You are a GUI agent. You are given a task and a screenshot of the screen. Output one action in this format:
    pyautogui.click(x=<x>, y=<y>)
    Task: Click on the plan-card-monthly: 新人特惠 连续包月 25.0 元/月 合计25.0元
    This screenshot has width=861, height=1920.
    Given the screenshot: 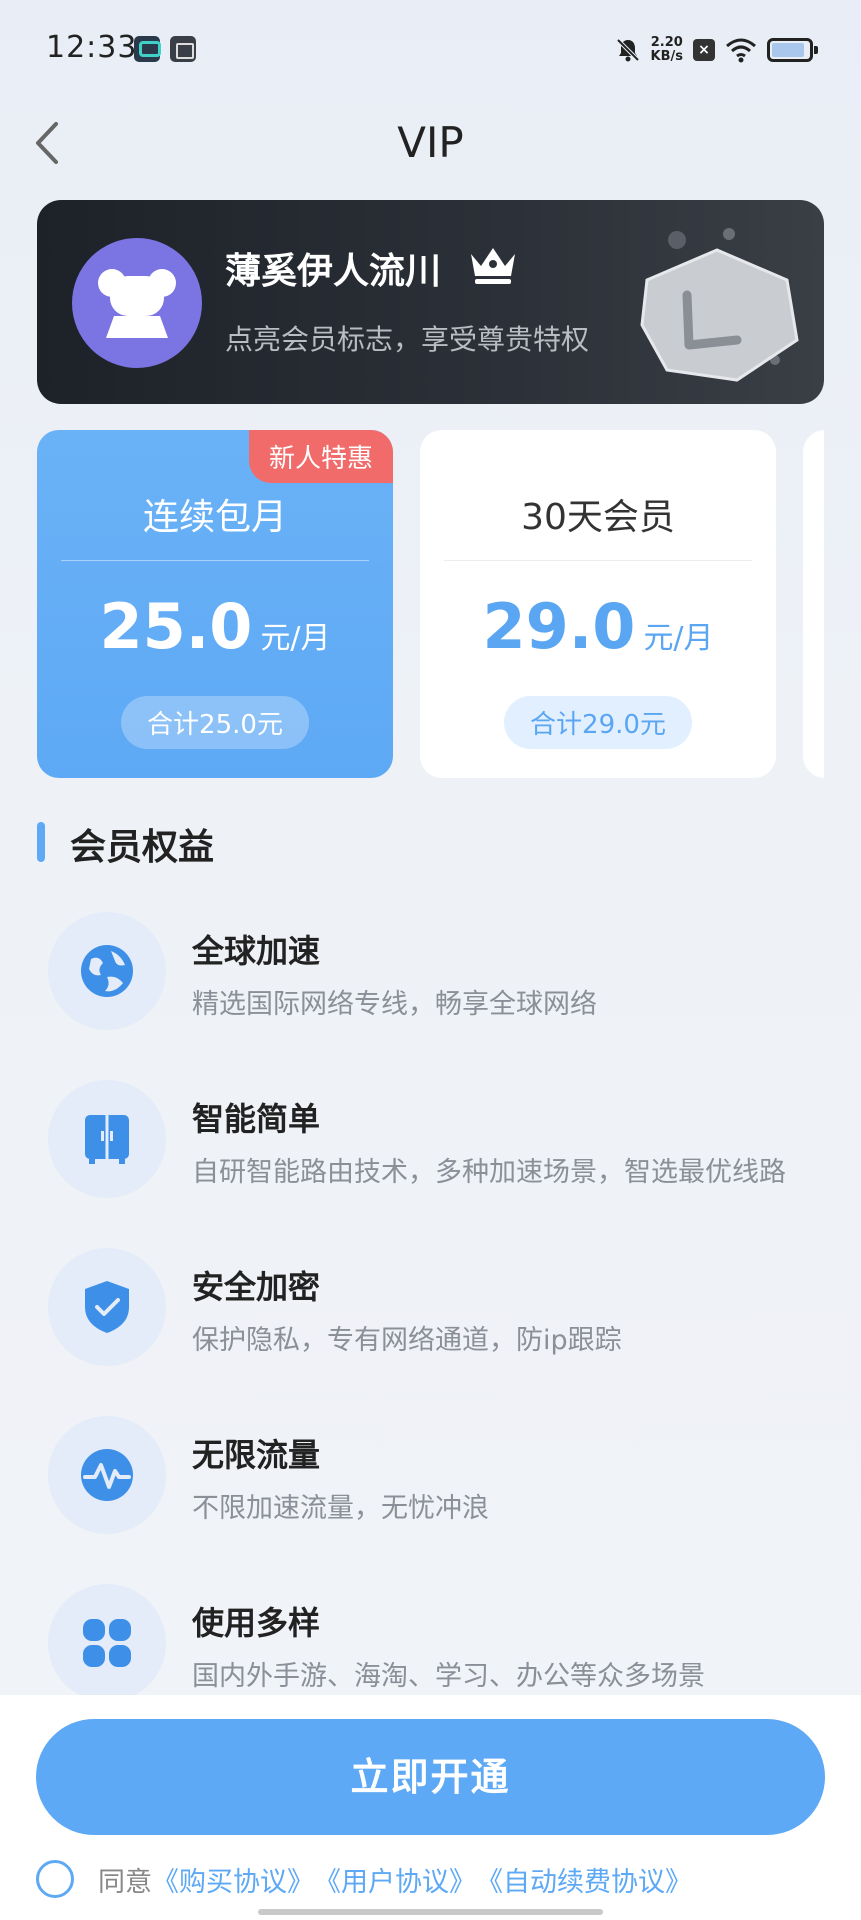 What is the action you would take?
    pyautogui.click(x=215, y=604)
    